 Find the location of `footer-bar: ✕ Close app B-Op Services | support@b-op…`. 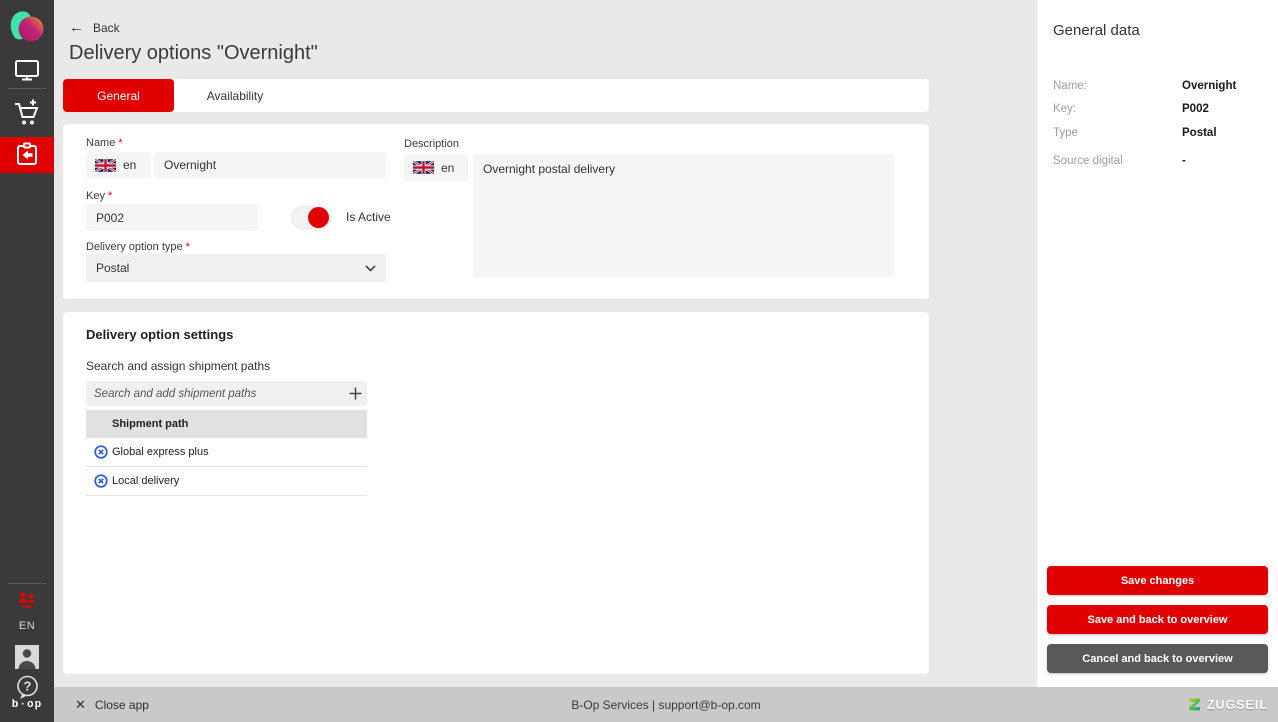

footer-bar: ✕ Close app B-Op Services | support@b-op… is located at coordinates (666, 704).